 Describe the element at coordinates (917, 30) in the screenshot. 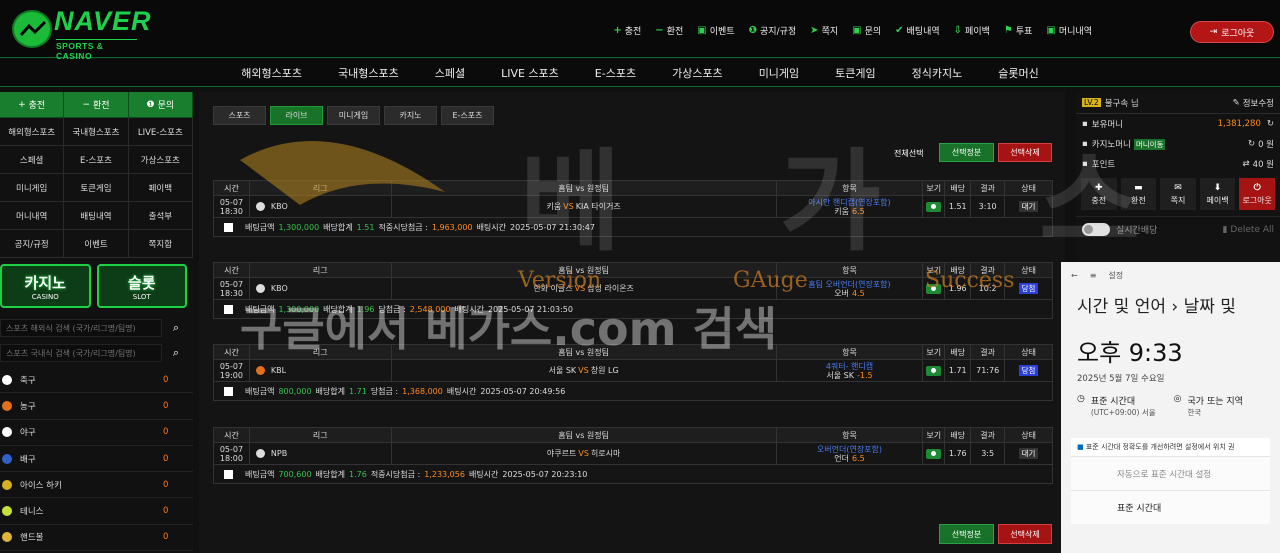

I see `top-menu-item: ✔ 배팅내역` at that location.